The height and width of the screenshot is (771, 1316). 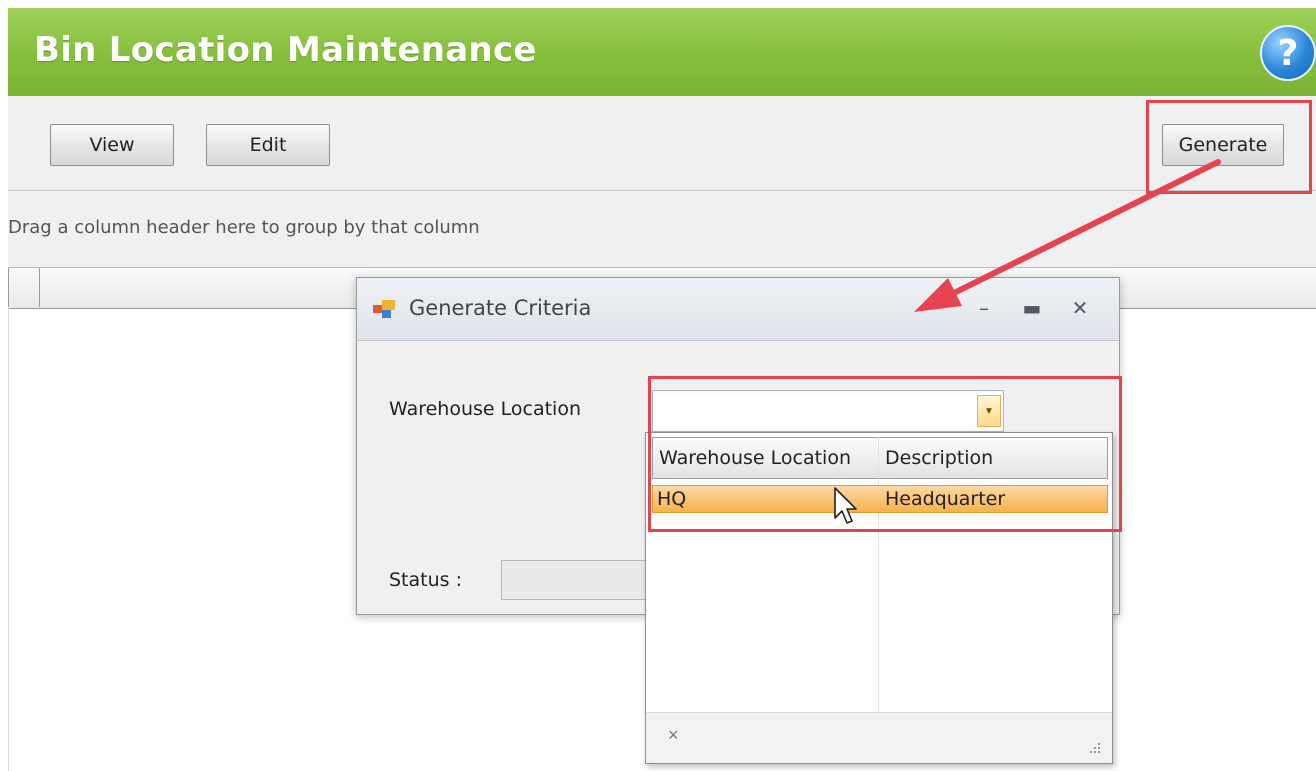 What do you see at coordinates (1067, 235) in the screenshot?
I see `annotation-arrow` at bounding box center [1067, 235].